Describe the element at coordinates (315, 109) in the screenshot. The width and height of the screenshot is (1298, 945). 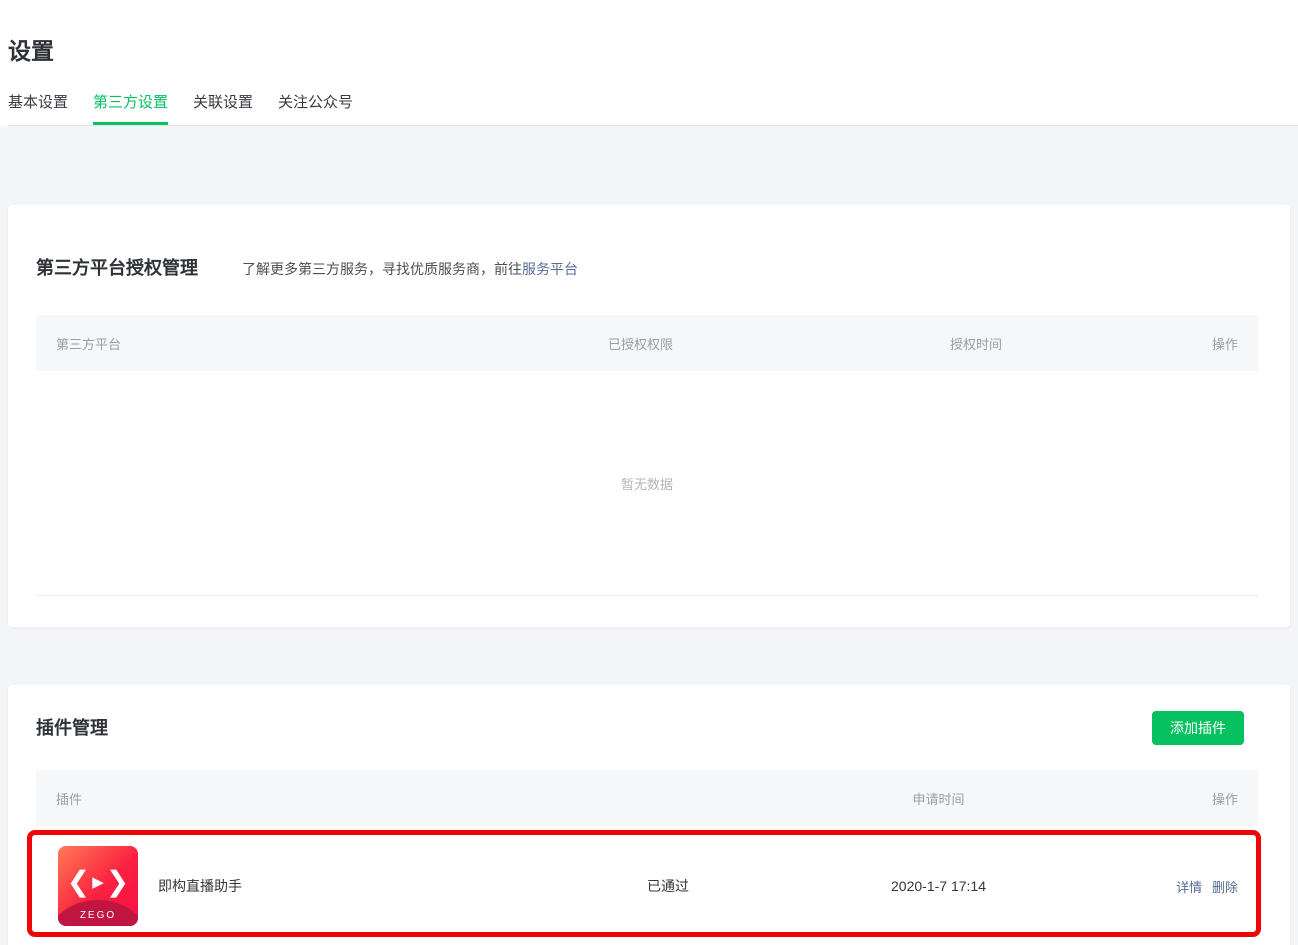
I see `tab-follow-official-account: 关注公众号` at that location.